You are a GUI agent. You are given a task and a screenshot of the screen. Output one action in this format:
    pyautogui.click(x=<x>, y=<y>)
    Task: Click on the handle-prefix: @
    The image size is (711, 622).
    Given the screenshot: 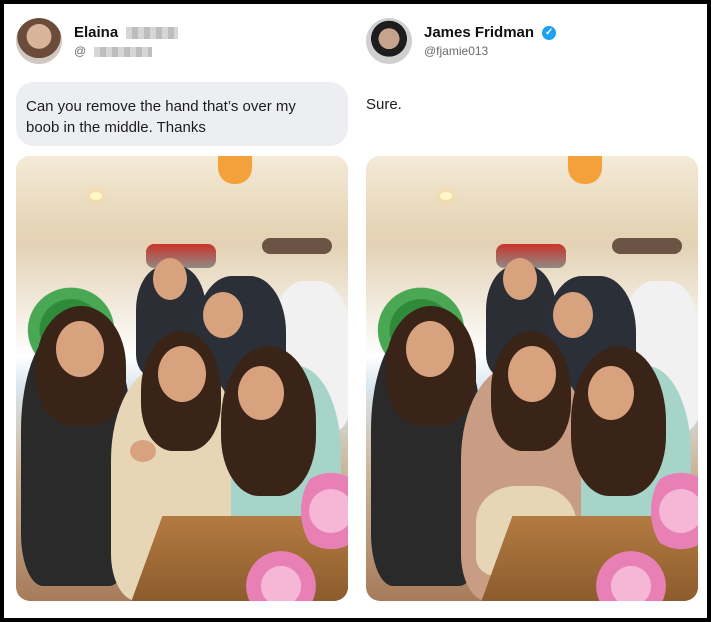 What is the action you would take?
    pyautogui.click(x=80, y=51)
    